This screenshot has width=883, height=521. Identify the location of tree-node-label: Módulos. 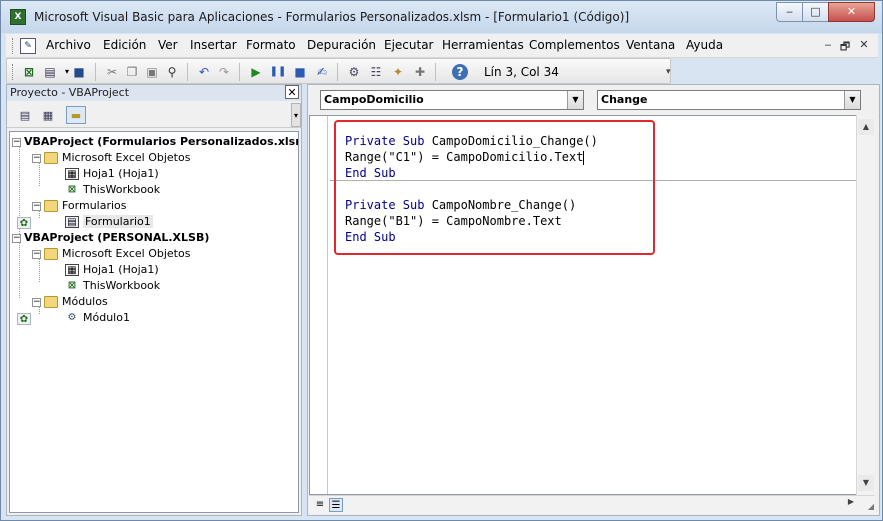
(85, 301).